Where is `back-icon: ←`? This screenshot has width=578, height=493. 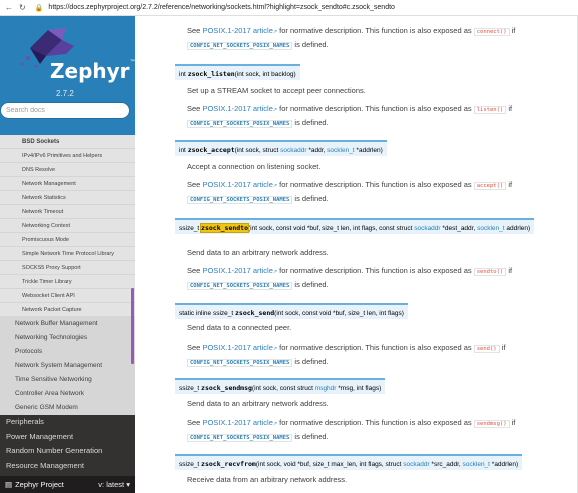
back-icon: ← is located at coordinates (9, 7).